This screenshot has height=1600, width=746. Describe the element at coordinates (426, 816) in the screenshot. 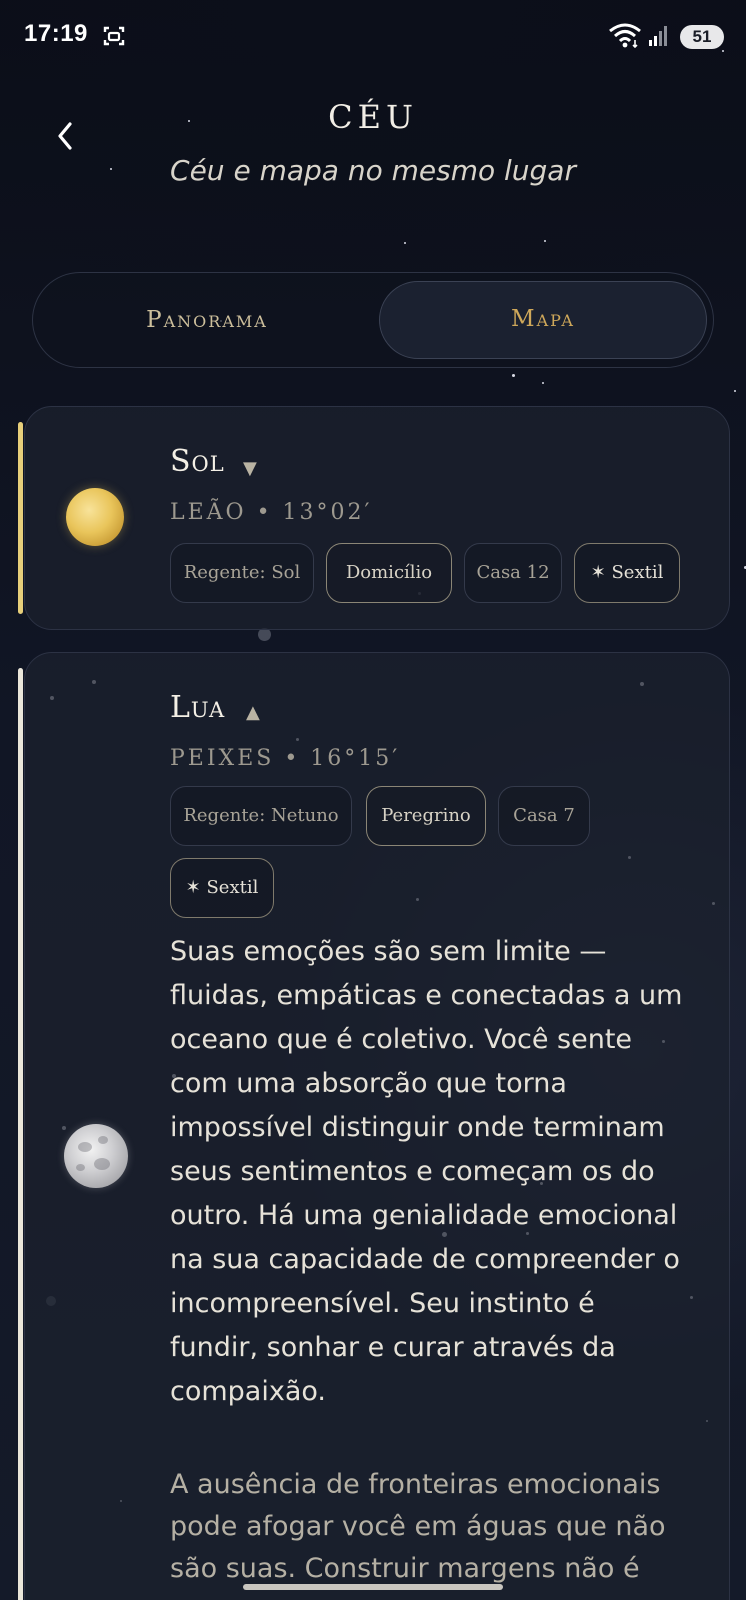

I see `chip-dignidade-lua: Peregrino` at that location.